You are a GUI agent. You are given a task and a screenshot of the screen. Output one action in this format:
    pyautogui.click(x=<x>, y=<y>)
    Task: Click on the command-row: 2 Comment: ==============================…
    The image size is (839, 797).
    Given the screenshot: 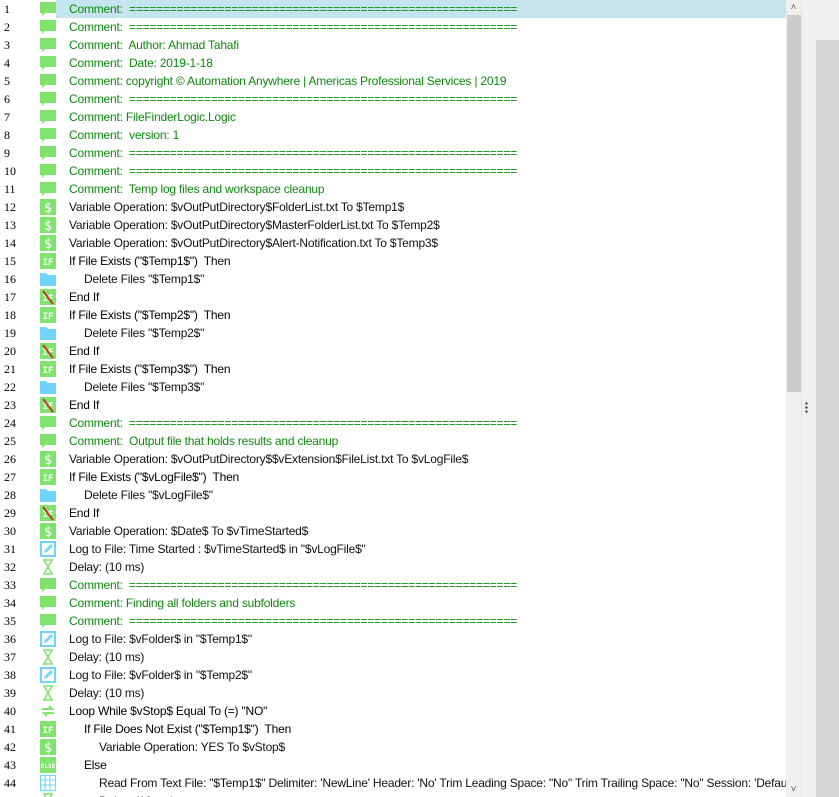 What is the action you would take?
    pyautogui.click(x=393, y=27)
    